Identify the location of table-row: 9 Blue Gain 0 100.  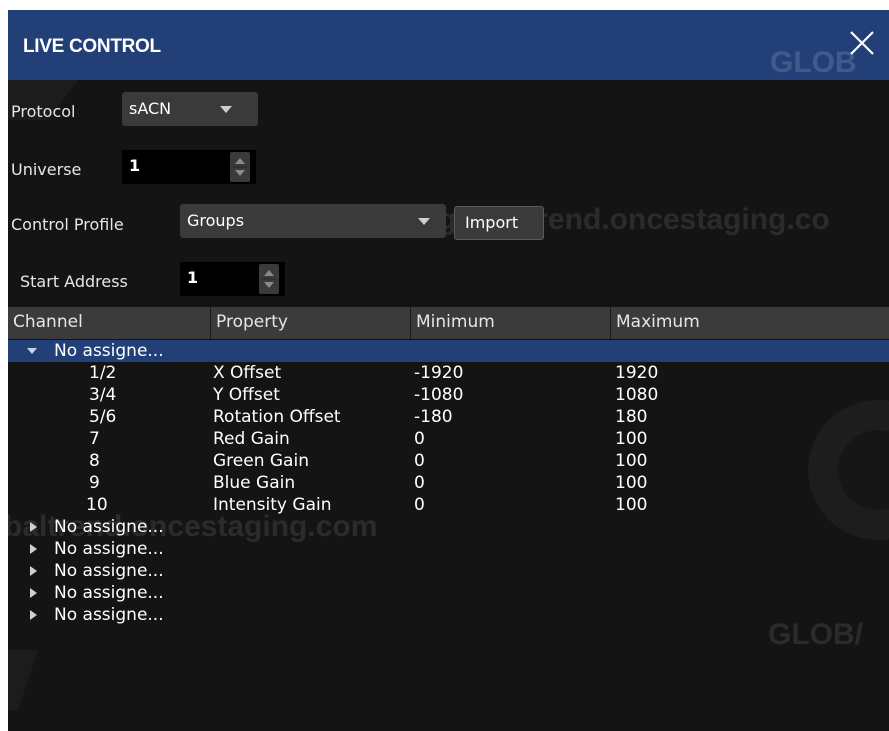
(448, 483).